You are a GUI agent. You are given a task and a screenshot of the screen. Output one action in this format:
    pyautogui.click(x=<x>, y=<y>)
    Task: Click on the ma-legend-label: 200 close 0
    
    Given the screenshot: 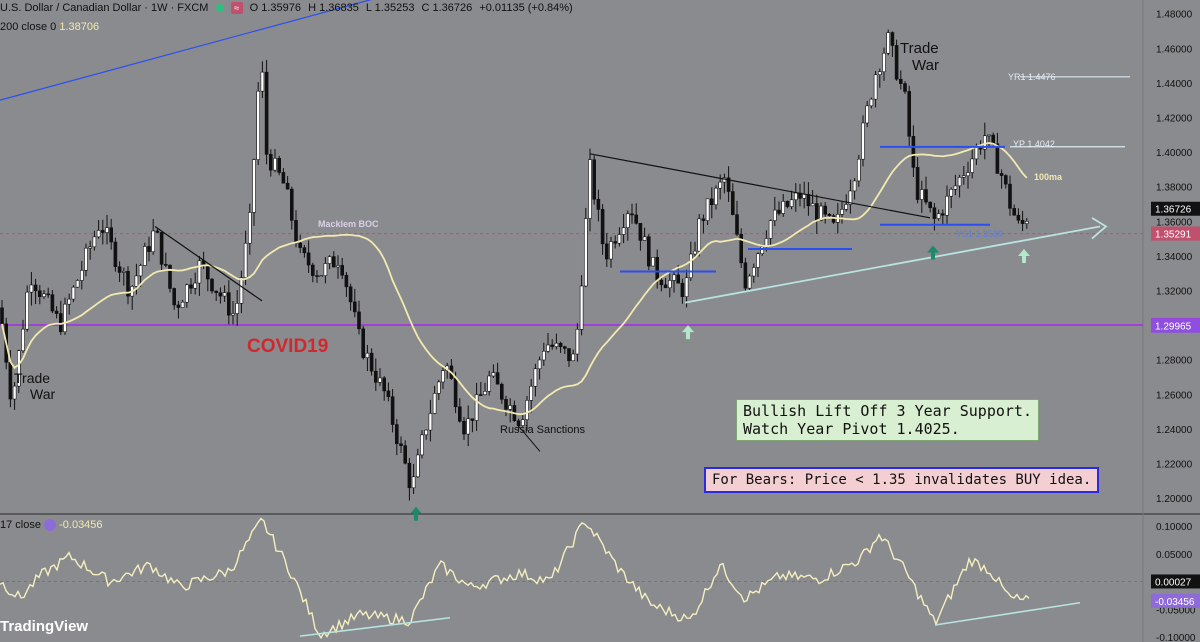 What is the action you would take?
    pyautogui.click(x=28, y=27)
    